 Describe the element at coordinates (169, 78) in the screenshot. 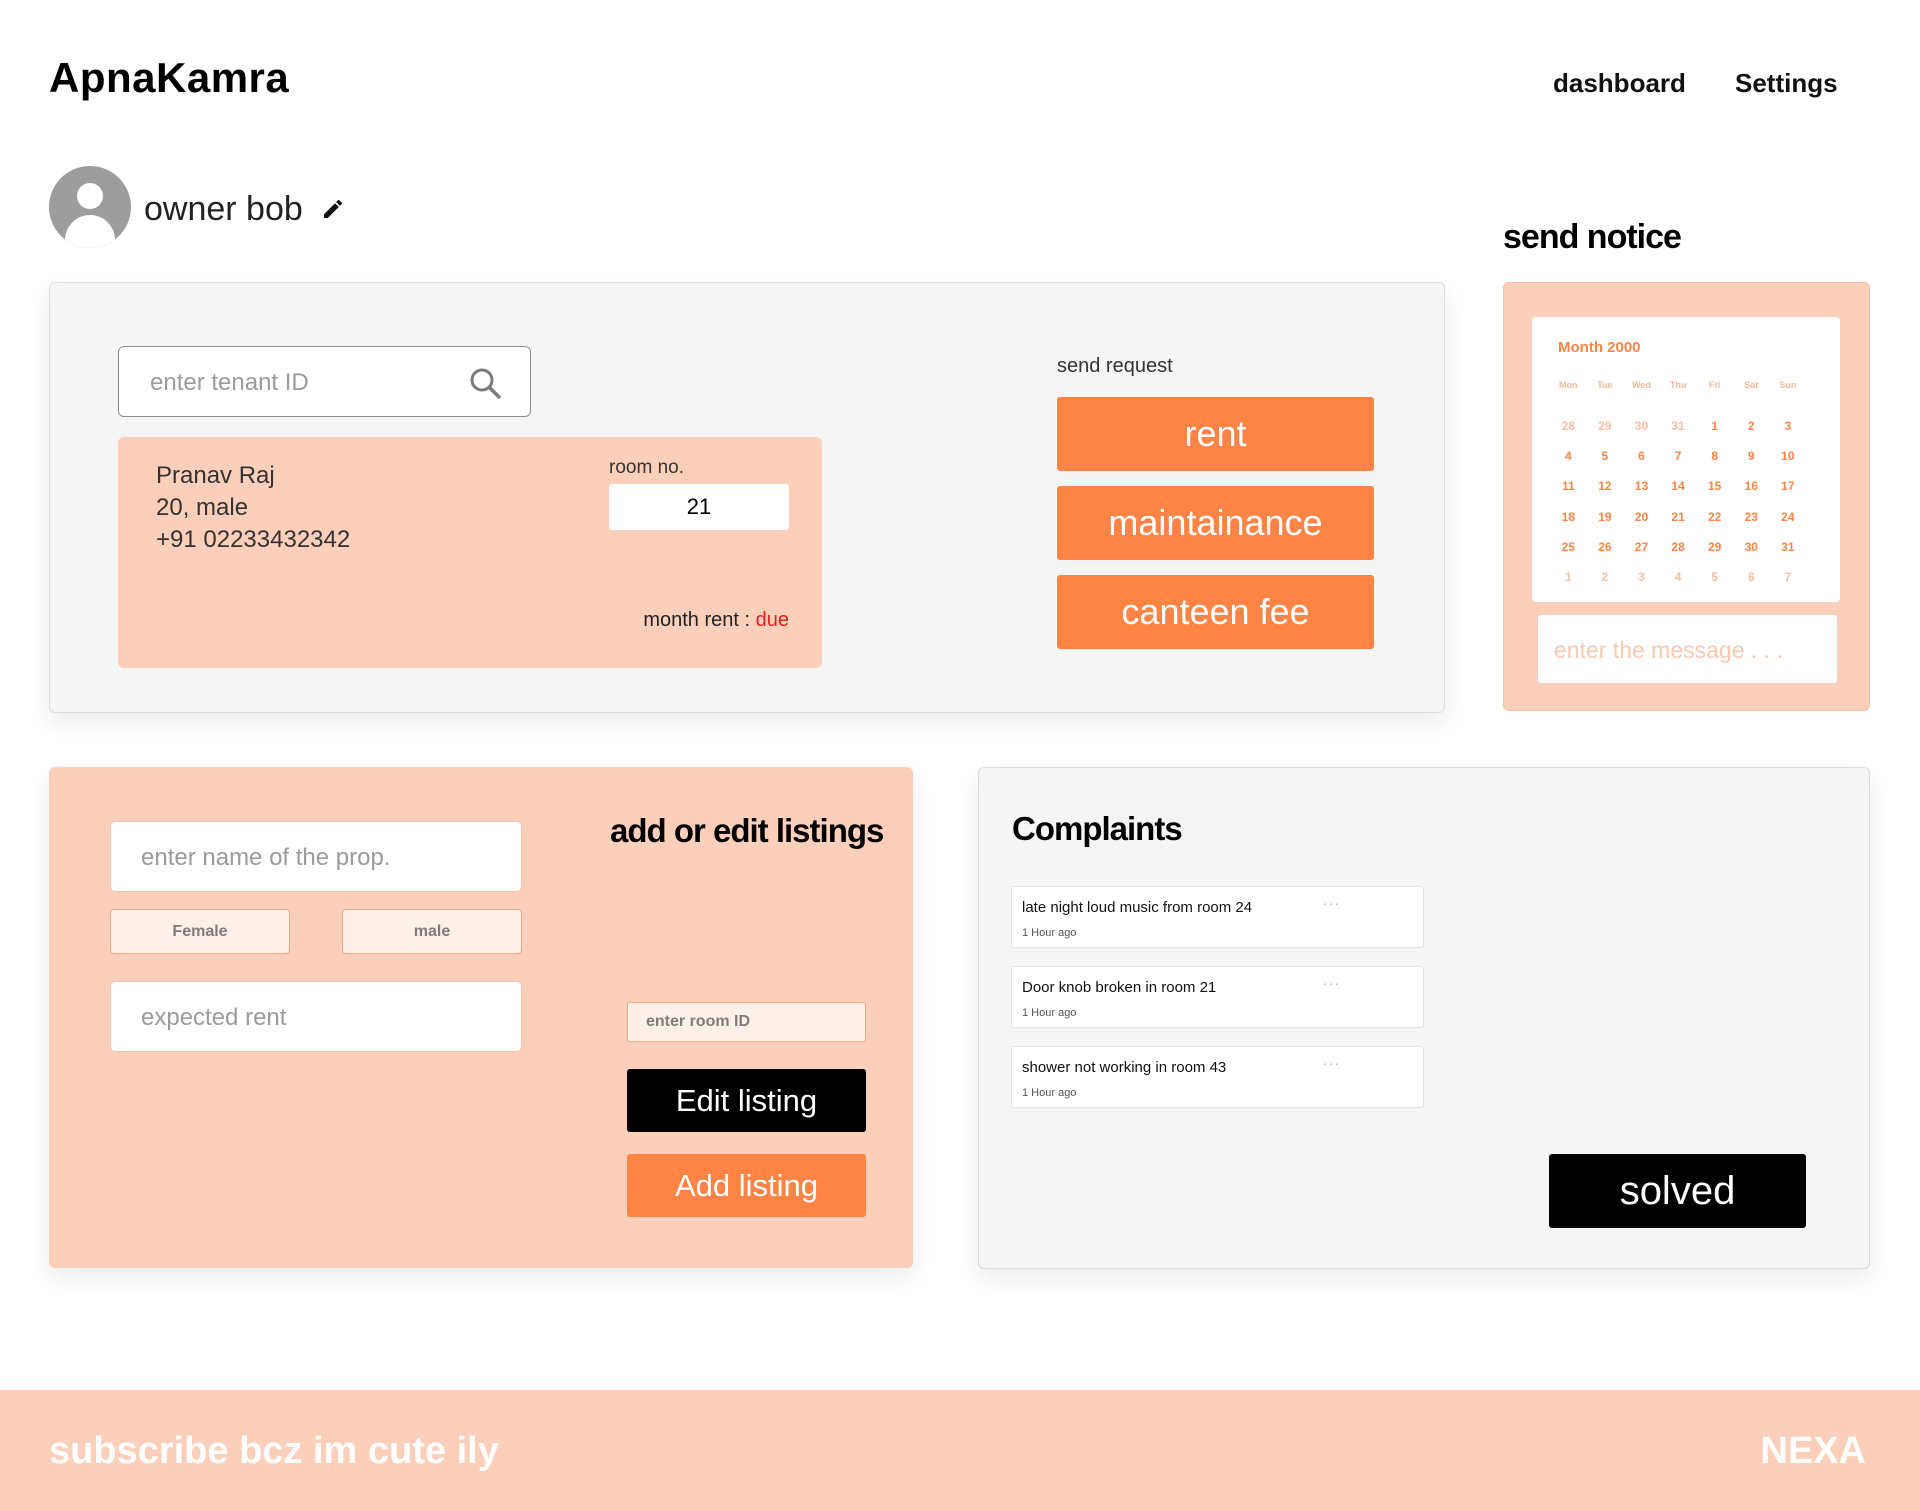

I see `app-logo: ApnaKamra` at that location.